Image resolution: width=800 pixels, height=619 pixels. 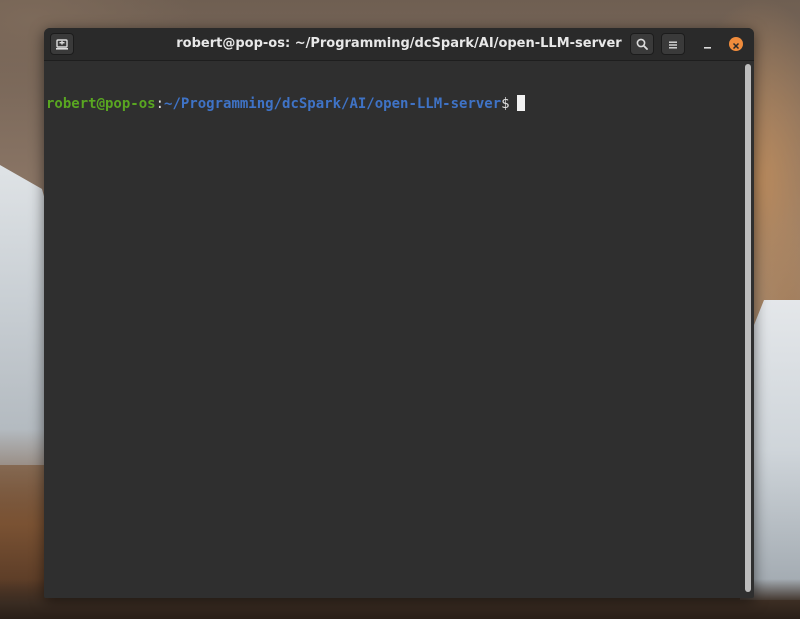 I want to click on minimize-button, so click(x=708, y=44).